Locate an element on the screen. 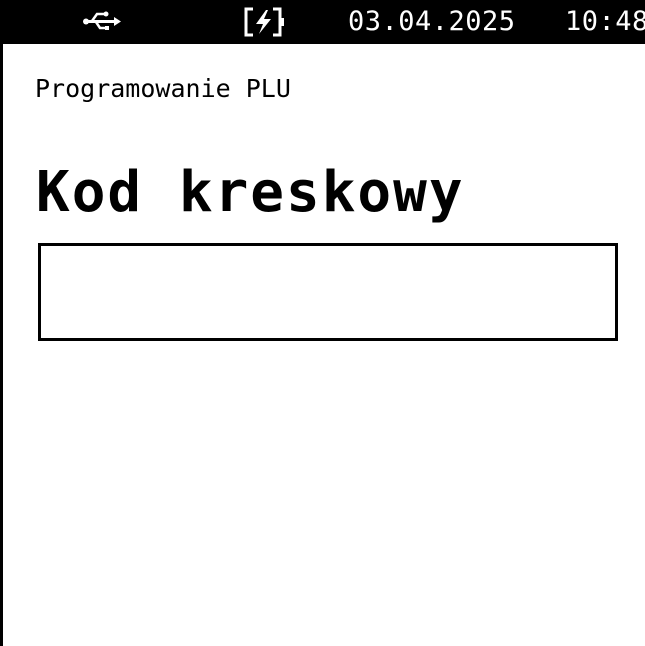 This screenshot has height=646, width=645. status-time: 10:48 is located at coordinates (605, 21).